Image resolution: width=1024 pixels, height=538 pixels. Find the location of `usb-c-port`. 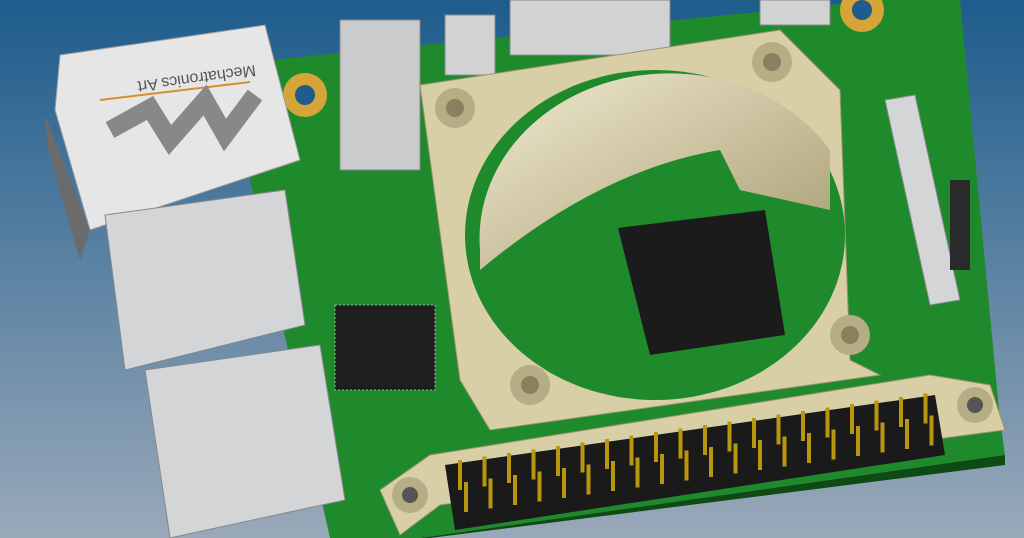

usb-c-port is located at coordinates (795, 13).